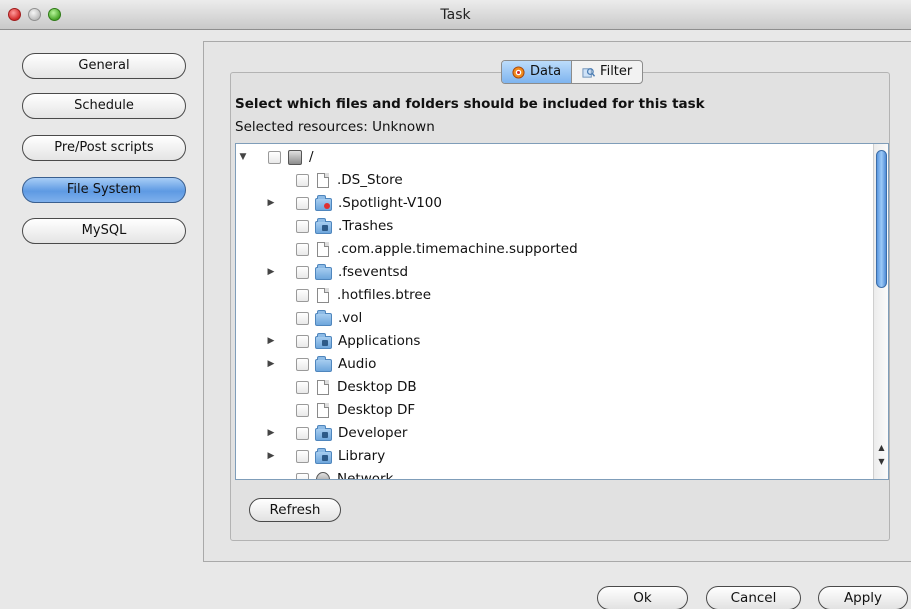 The height and width of the screenshot is (609, 911). What do you see at coordinates (376, 410) in the screenshot?
I see `tree-item-label: Desktop DF` at bounding box center [376, 410].